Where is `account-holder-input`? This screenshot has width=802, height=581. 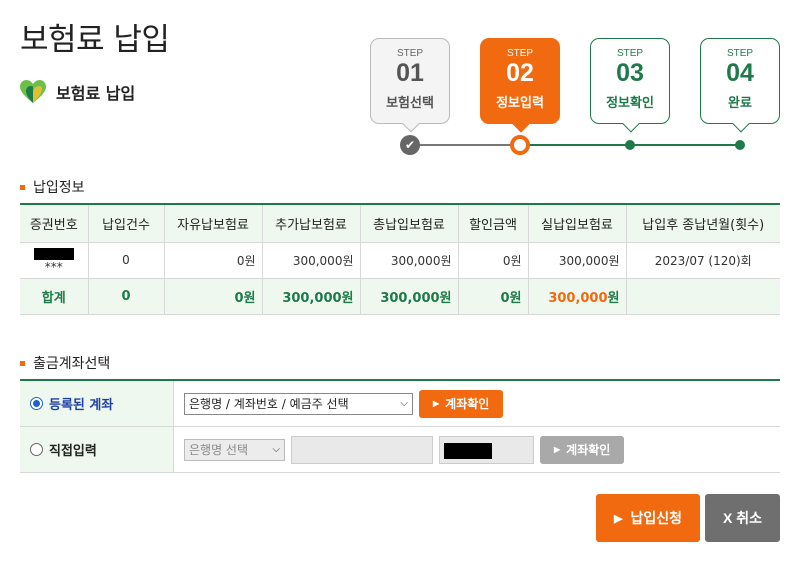 account-holder-input is located at coordinates (486, 449).